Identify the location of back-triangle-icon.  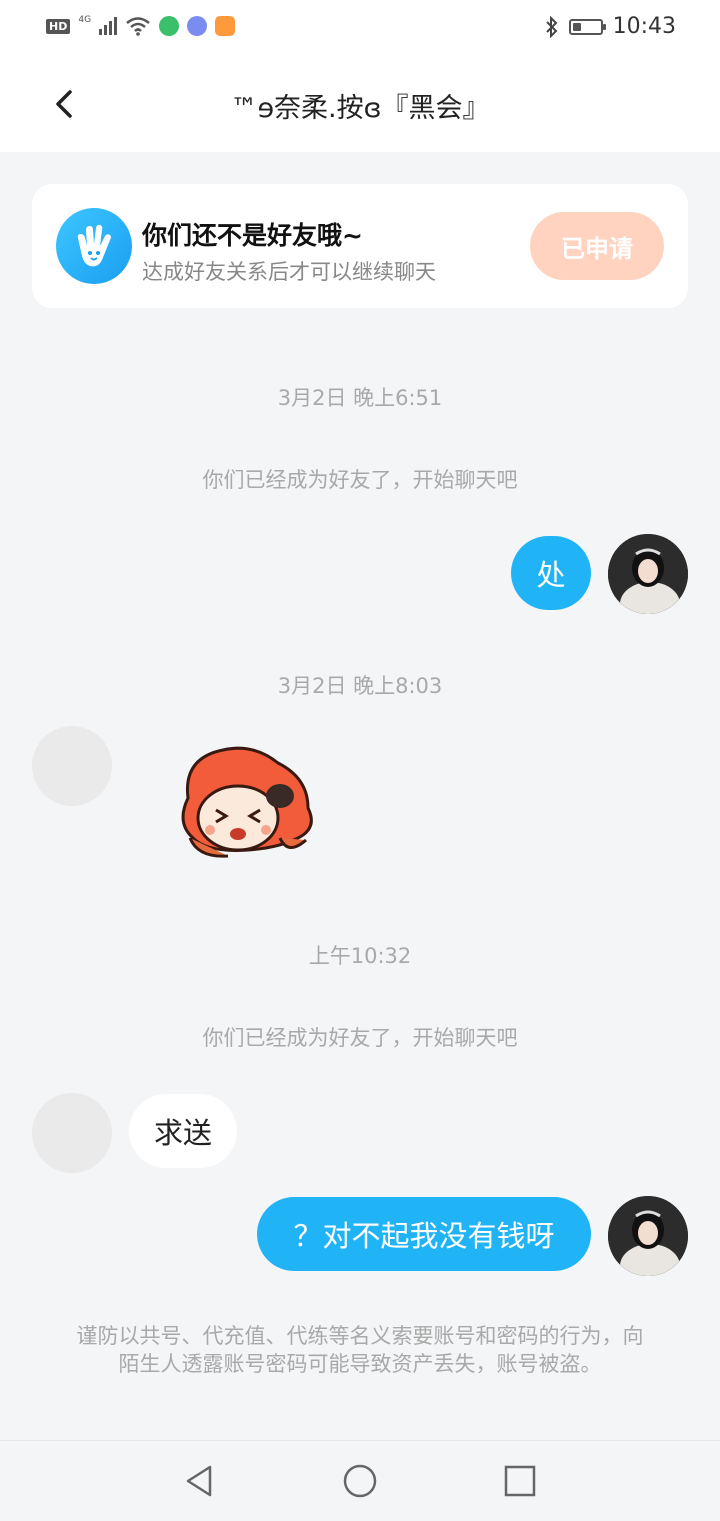
(200, 1481).